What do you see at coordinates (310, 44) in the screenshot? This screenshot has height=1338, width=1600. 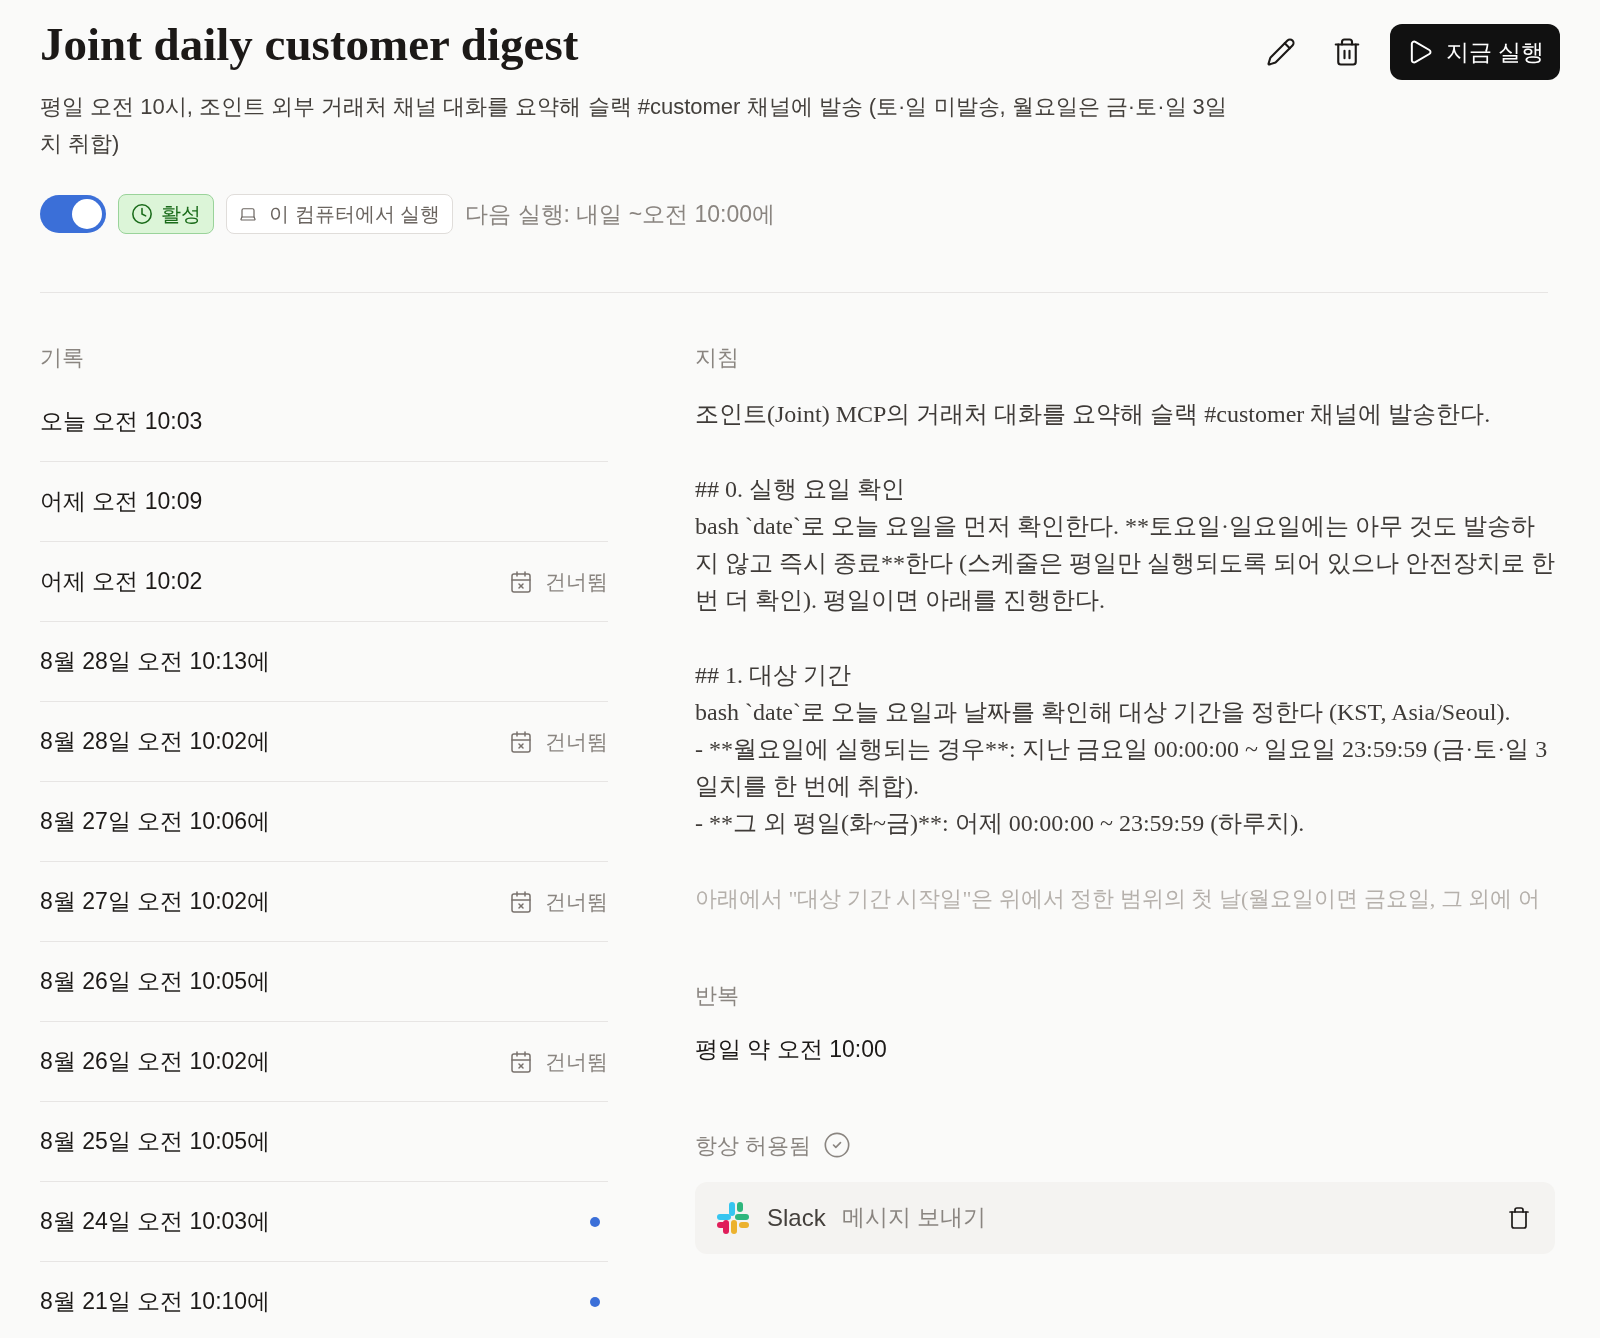 I see `page-title: Joint daily customer digest` at bounding box center [310, 44].